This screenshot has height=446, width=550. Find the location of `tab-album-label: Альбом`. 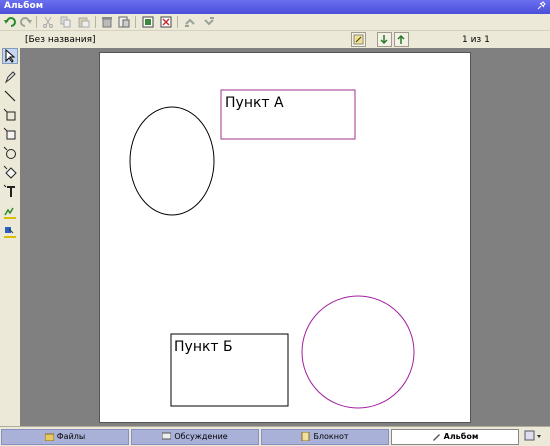

tab-album-label: Альбом is located at coordinates (461, 436).